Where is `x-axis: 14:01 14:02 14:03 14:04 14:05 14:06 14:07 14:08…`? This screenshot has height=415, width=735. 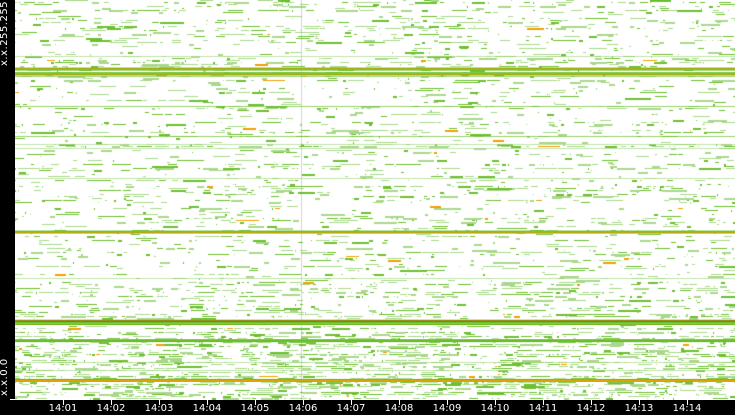
x-axis: 14:01 14:02 14:03 14:04 14:05 14:06 14:07 14:08… is located at coordinates (375, 407).